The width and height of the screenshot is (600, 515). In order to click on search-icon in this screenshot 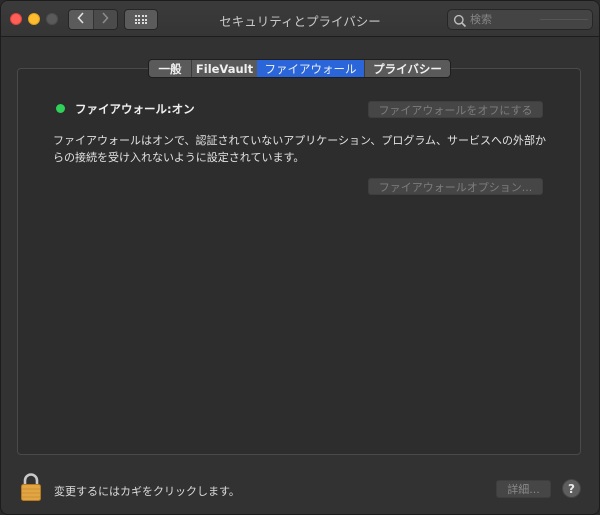, I will do `click(460, 20)`.